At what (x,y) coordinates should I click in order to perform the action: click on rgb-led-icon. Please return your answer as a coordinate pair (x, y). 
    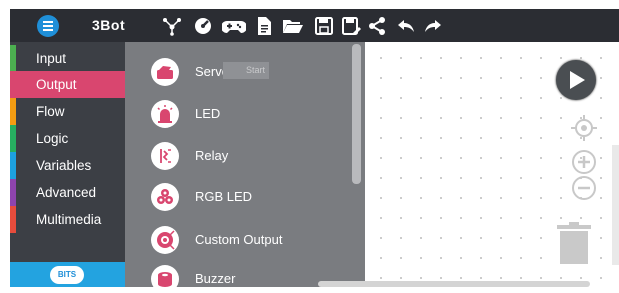
    Looking at the image, I should click on (165, 197).